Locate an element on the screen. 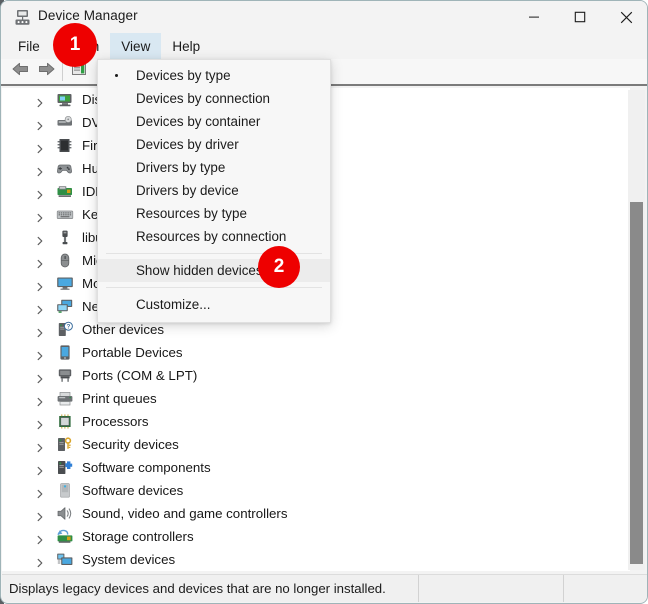 This screenshot has width=648, height=604. scrollbar-thumb is located at coordinates (636, 383).